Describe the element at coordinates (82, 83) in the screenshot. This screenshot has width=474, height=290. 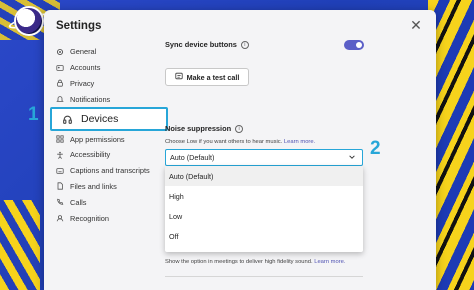
I see `sidebar-item-label: Privacy` at that location.